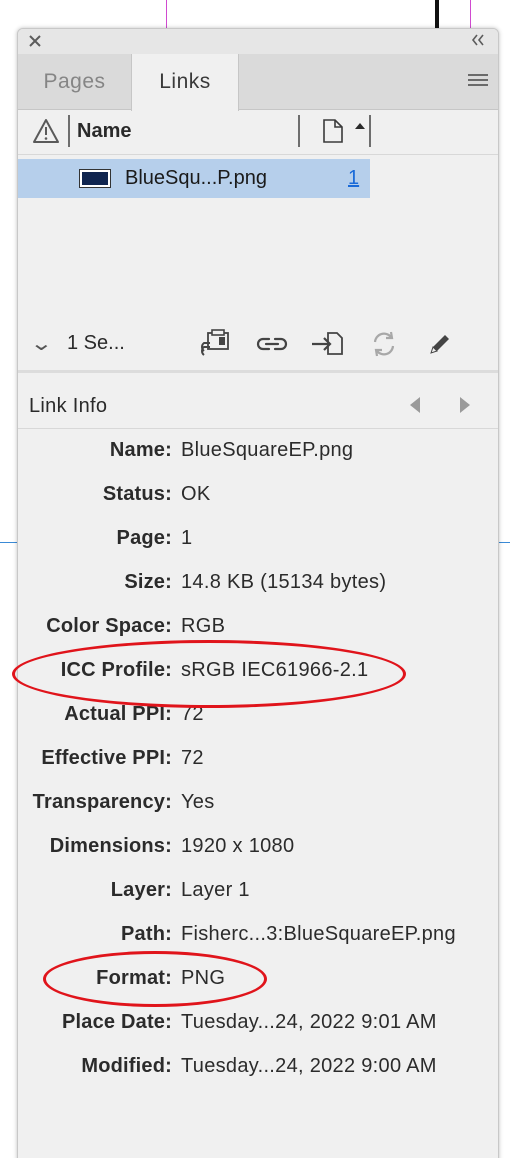  I want to click on link-file-name: BlueSqu...P.png, so click(196, 178).